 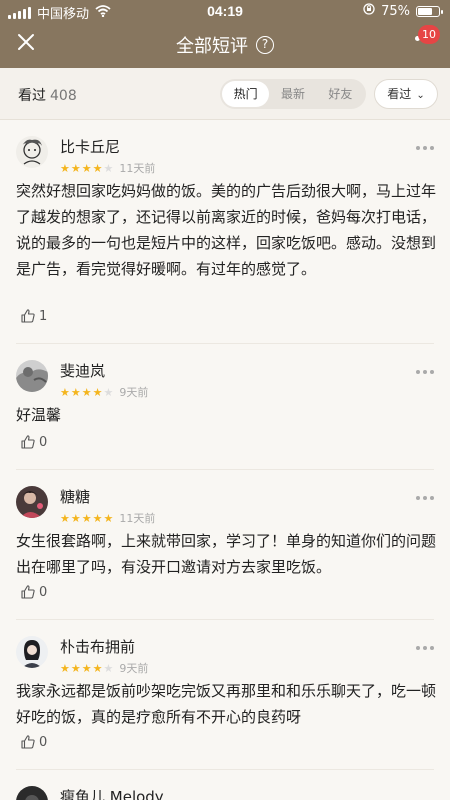 What do you see at coordinates (429, 11) in the screenshot?
I see `battery-icon` at bounding box center [429, 11].